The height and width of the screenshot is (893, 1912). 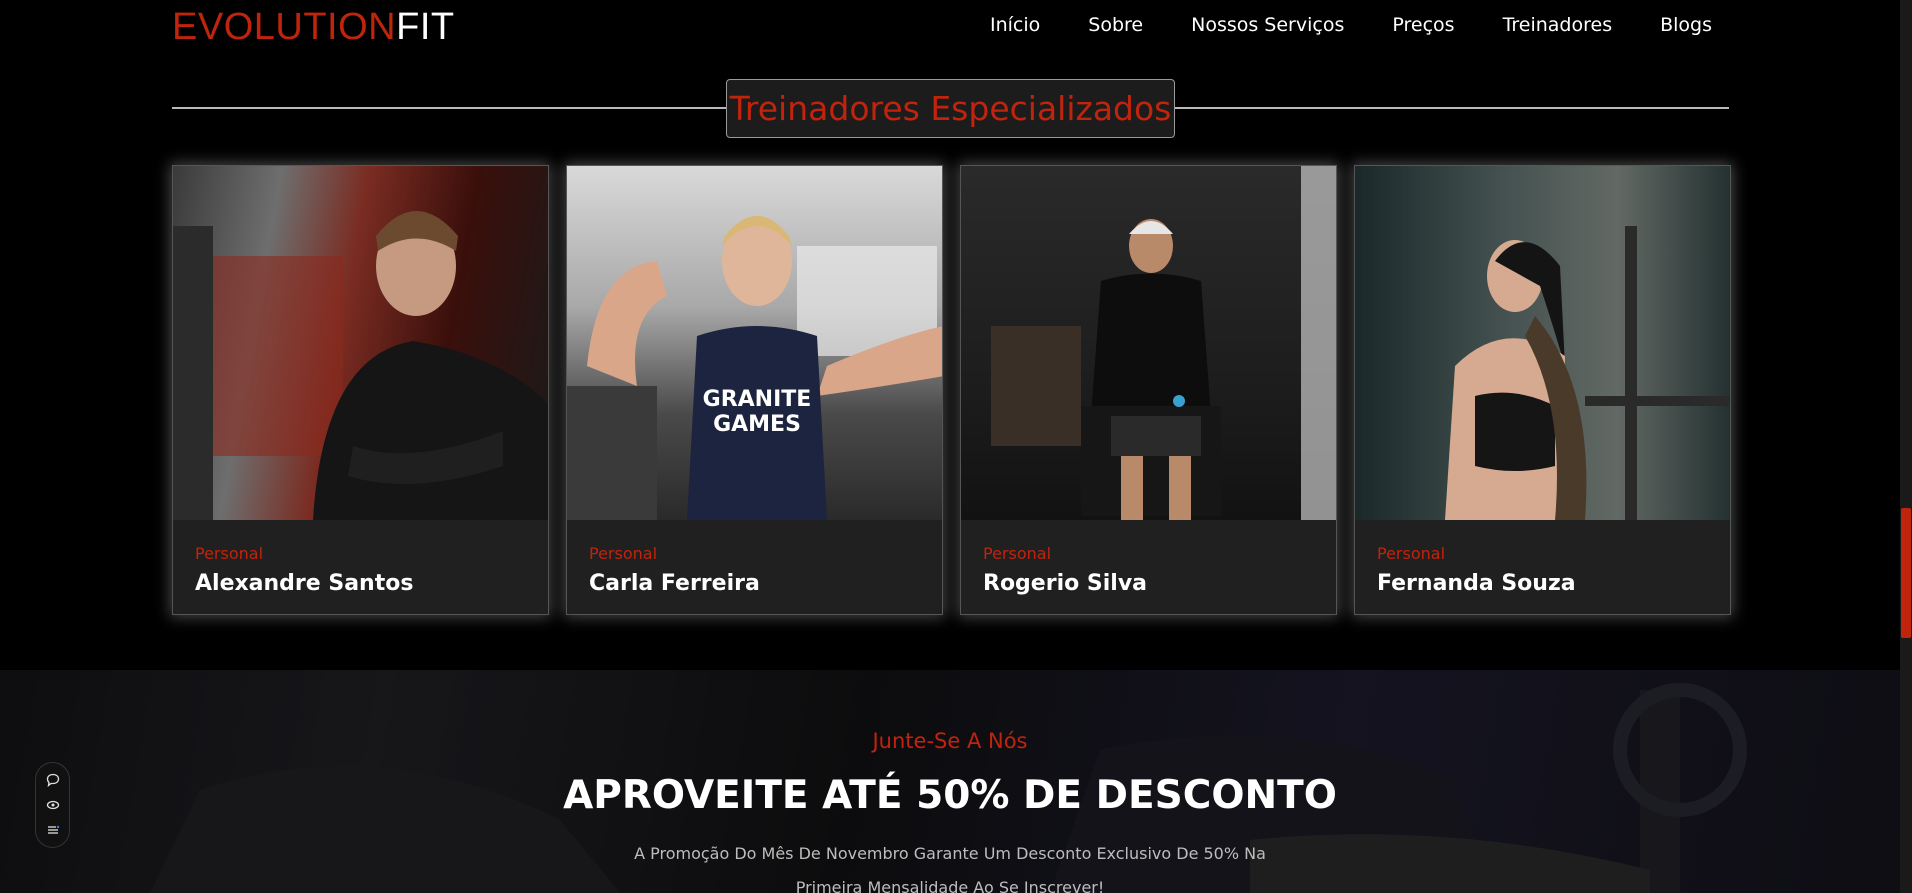 What do you see at coordinates (53, 830) in the screenshot?
I see `list-settings-icon` at bounding box center [53, 830].